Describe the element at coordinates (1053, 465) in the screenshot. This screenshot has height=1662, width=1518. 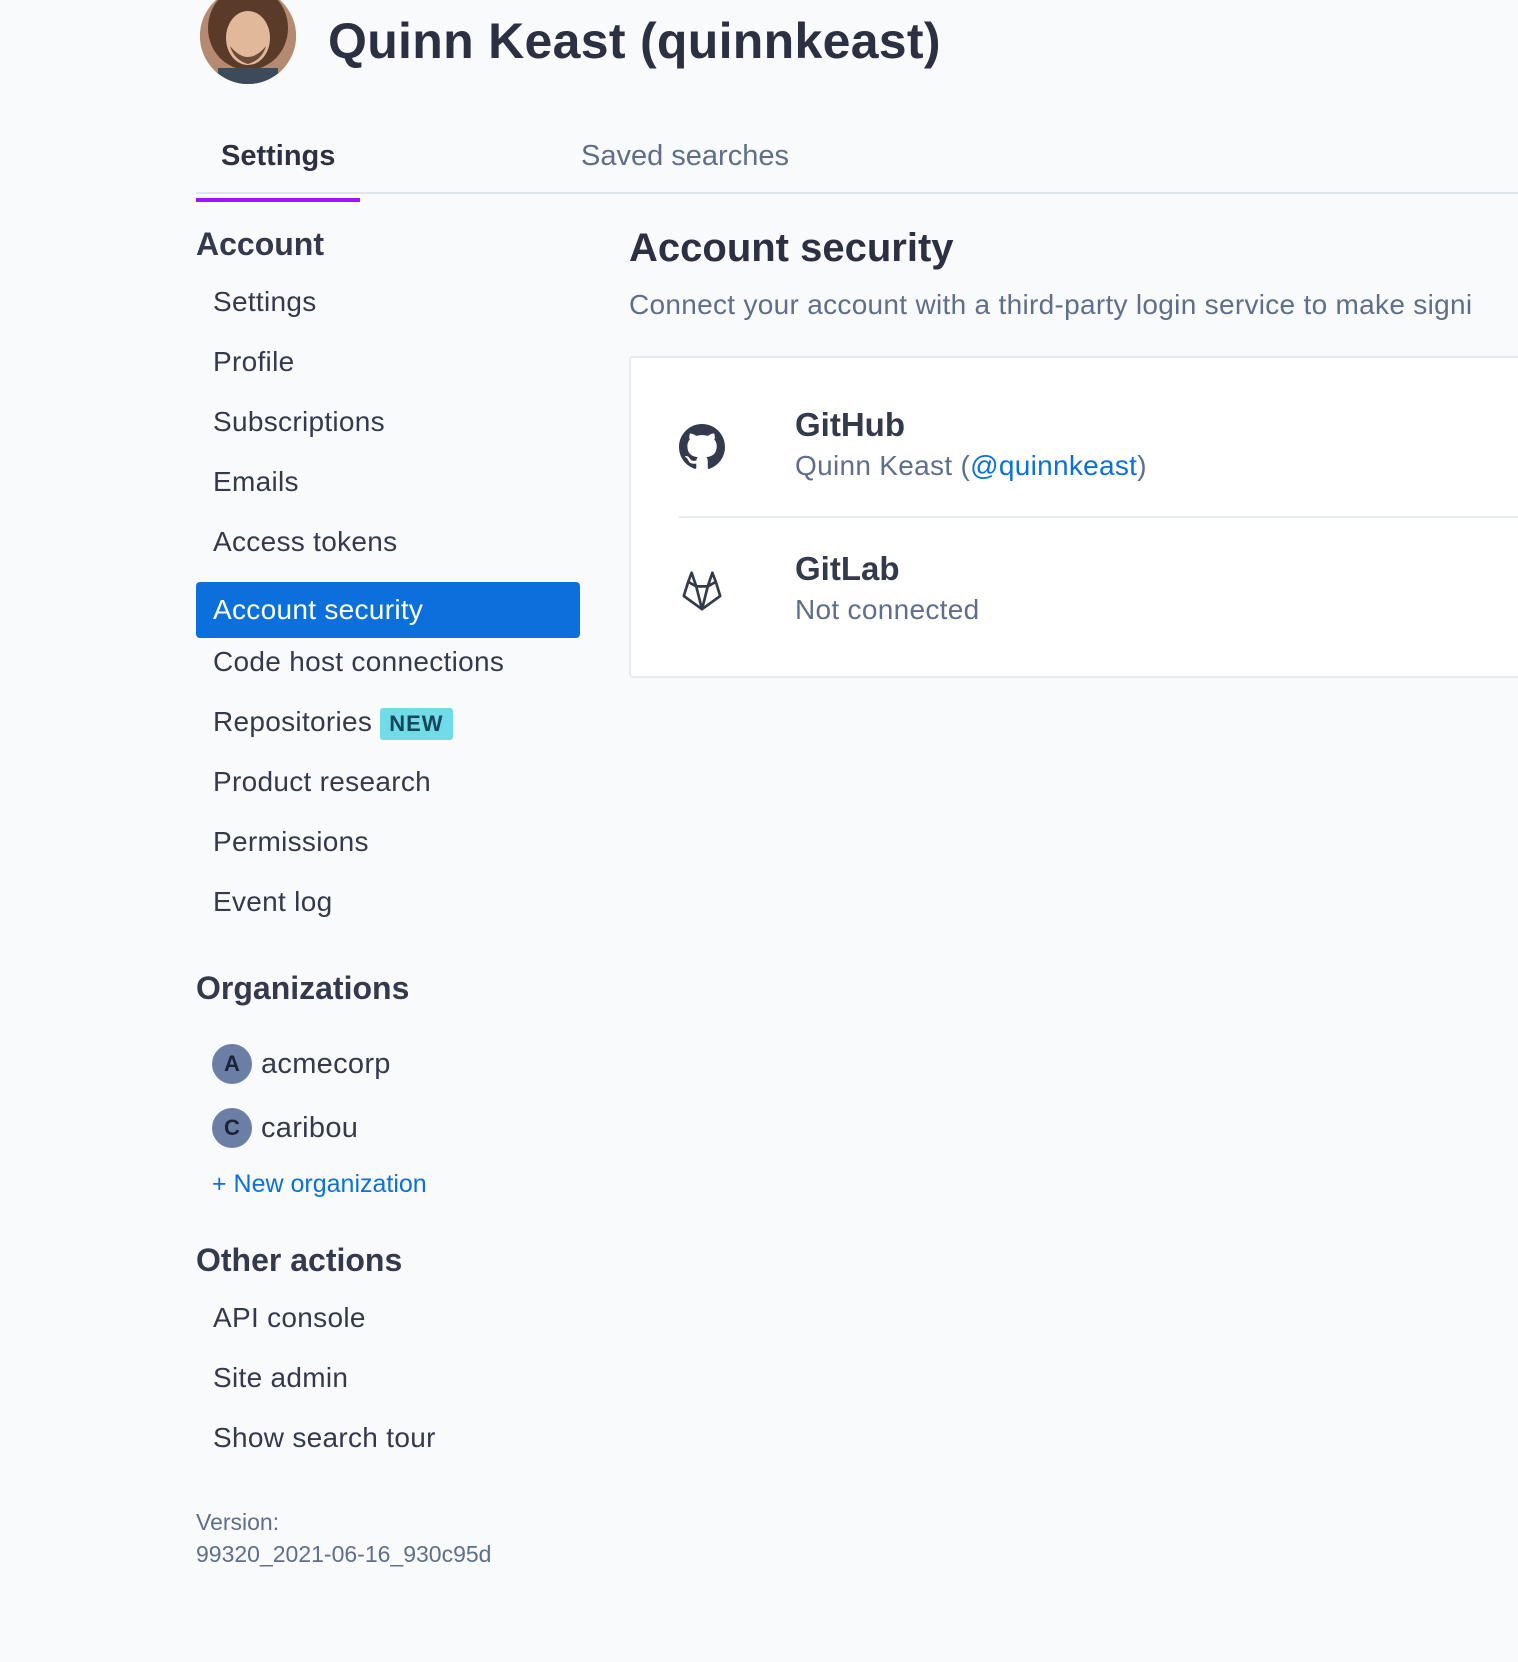
I see `github-handle-link: @quinnkeast` at that location.